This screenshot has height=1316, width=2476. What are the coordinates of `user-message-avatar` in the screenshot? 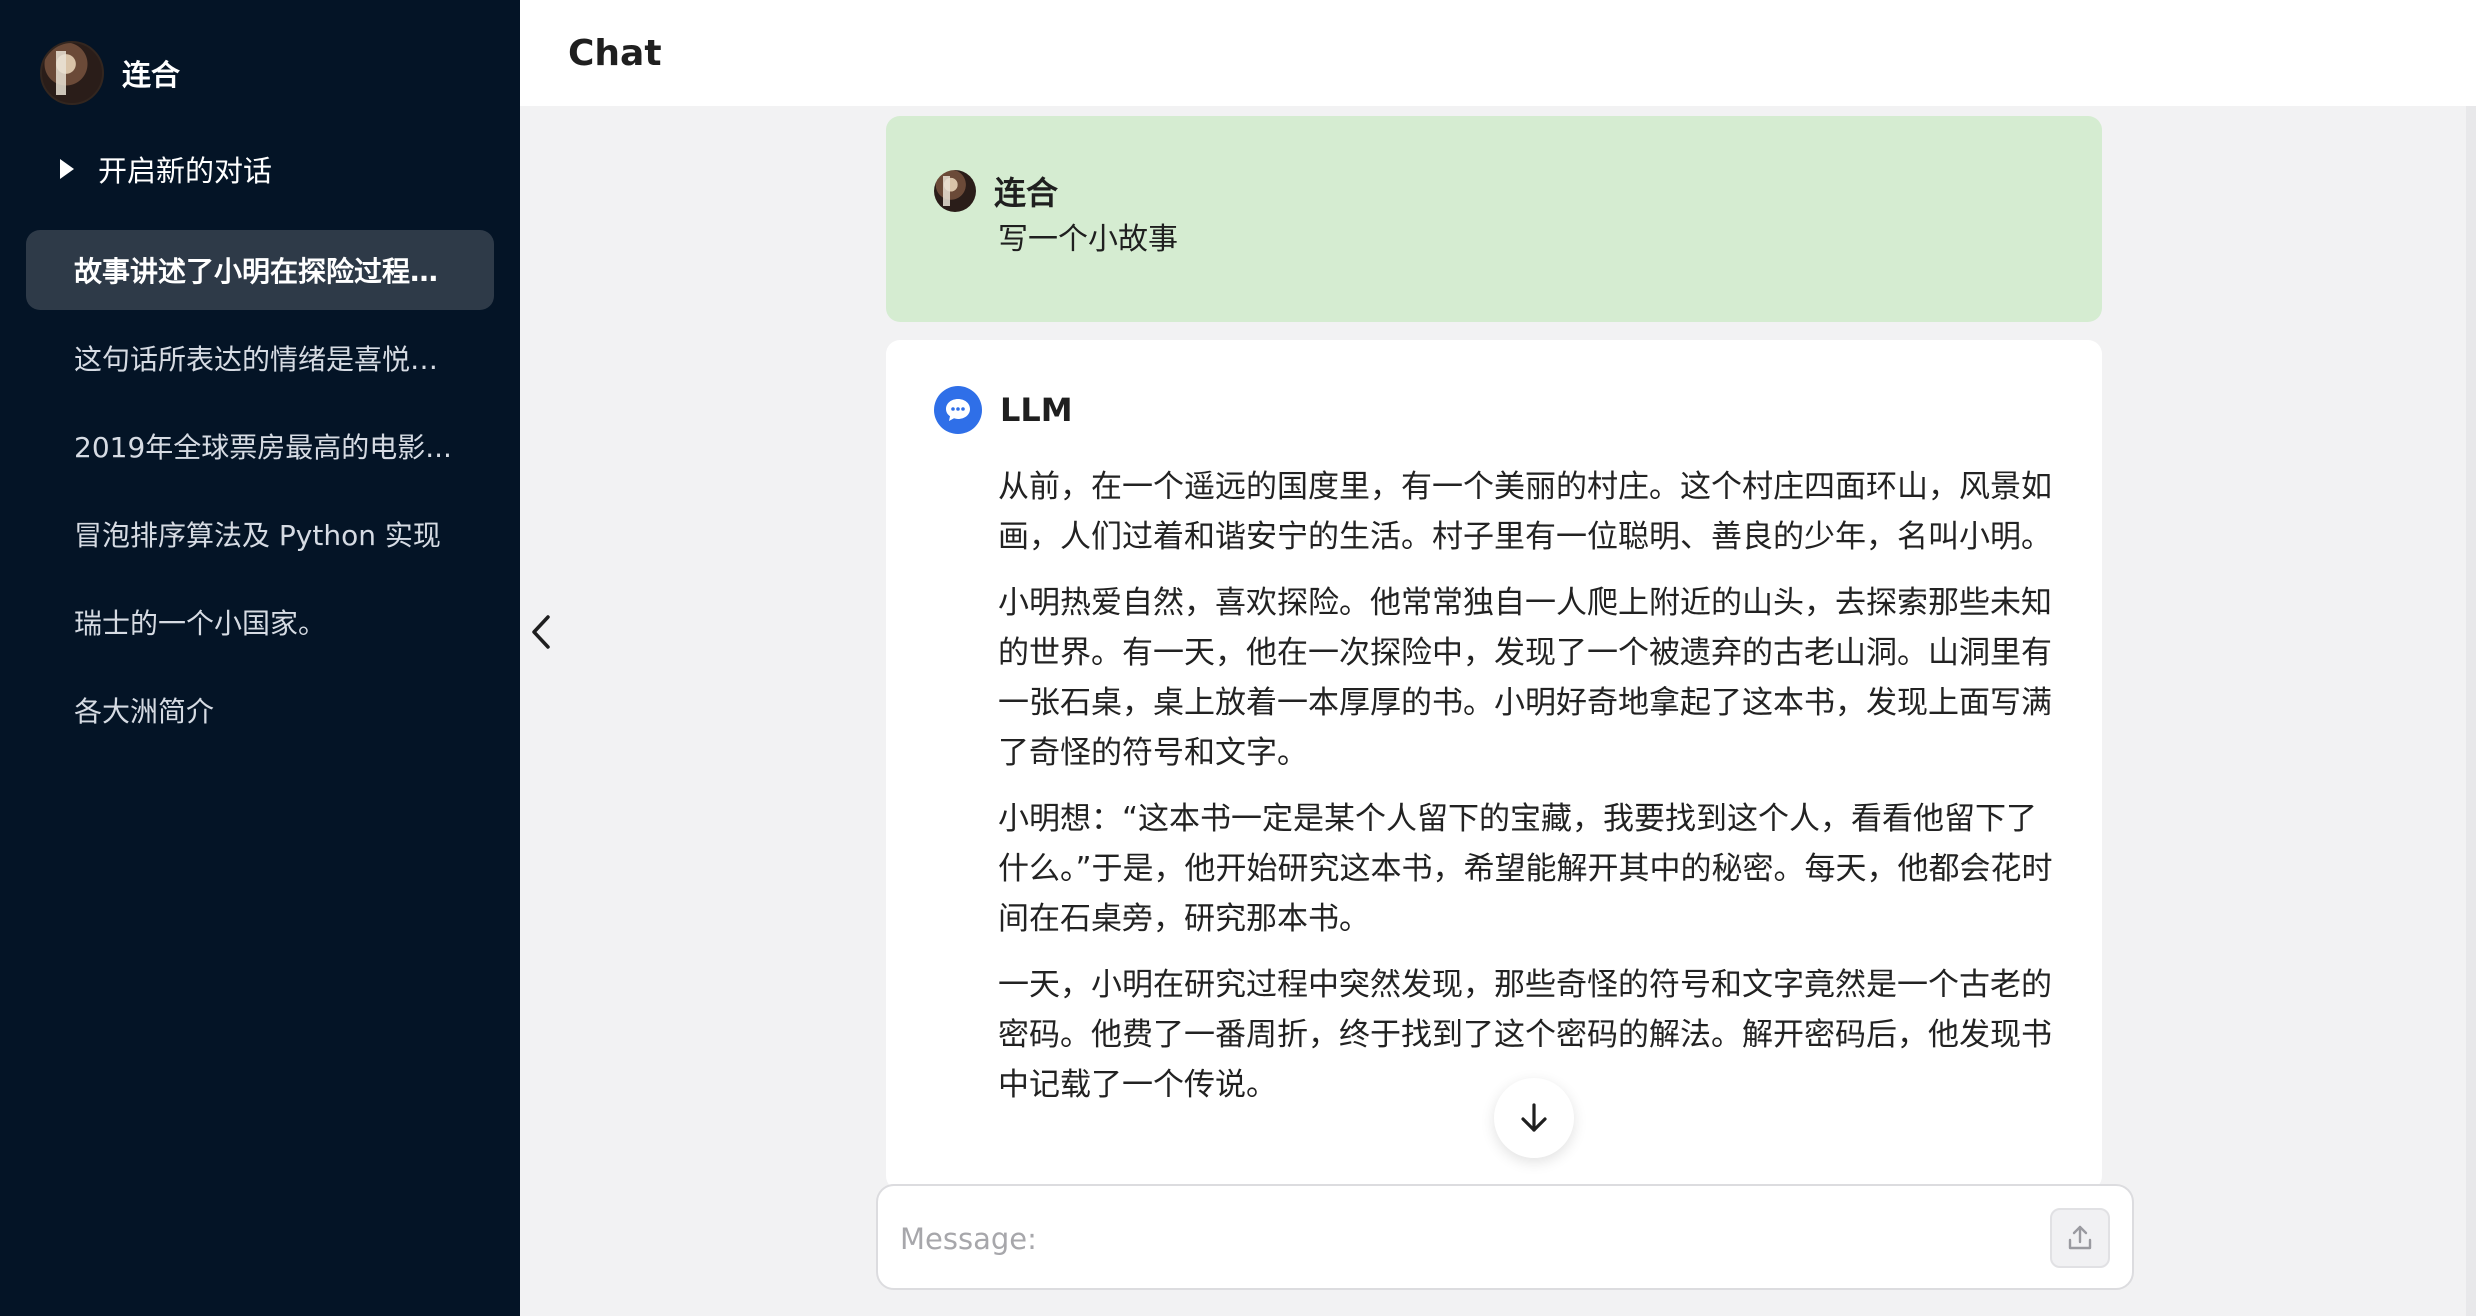 It's located at (955, 191).